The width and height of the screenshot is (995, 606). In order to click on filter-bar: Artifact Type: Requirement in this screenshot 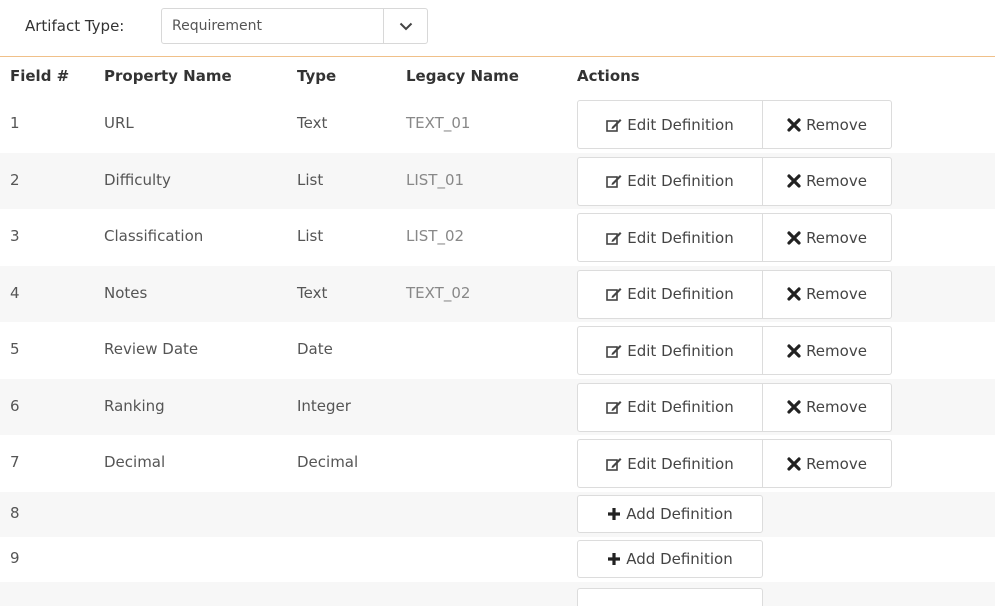, I will do `click(497, 28)`.